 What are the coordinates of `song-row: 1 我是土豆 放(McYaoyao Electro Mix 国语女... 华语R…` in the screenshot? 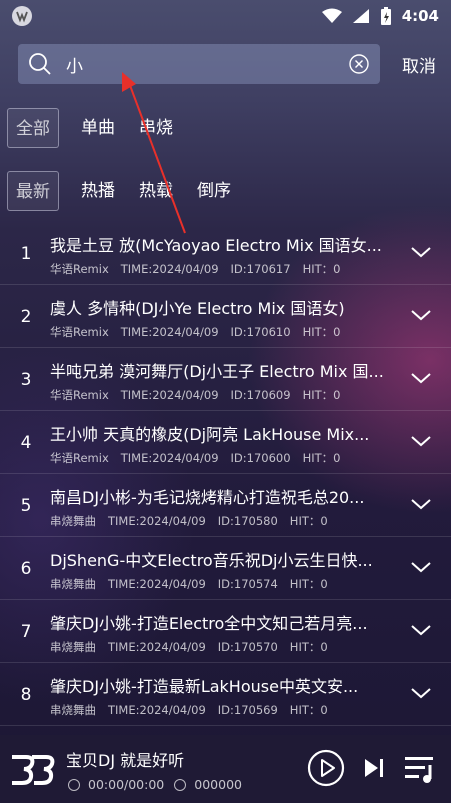 It's located at (225, 253).